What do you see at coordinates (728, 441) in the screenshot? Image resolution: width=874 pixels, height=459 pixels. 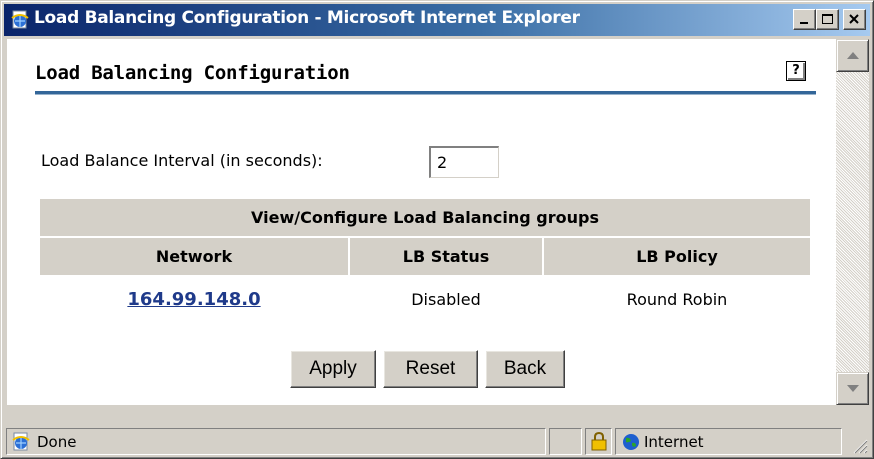 I see `status-pane-zone: Internet` at bounding box center [728, 441].